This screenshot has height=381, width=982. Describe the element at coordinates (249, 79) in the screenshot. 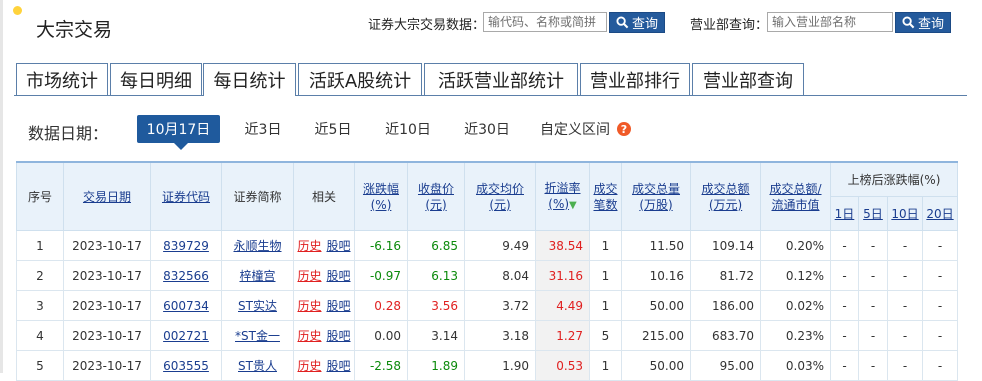

I see `tab-daily-stats: 每日统计` at that location.